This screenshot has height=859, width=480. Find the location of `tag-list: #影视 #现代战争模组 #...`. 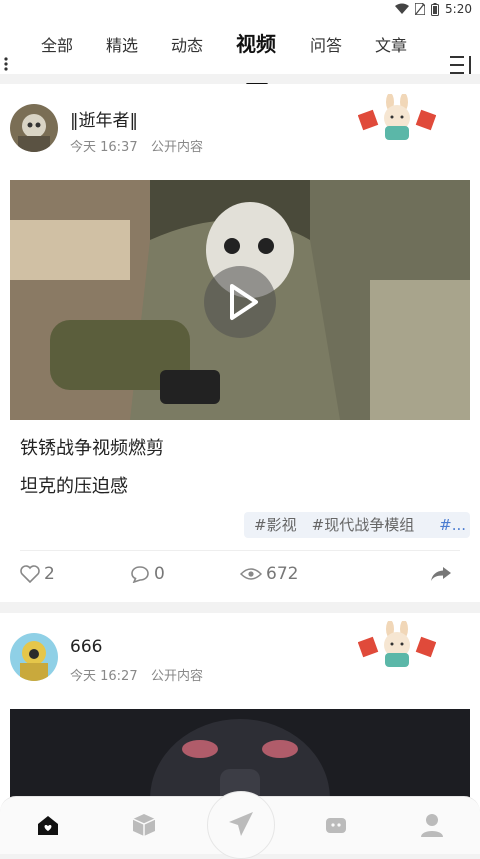

tag-list: #影视 #现代战争模组 #... is located at coordinates (357, 525).